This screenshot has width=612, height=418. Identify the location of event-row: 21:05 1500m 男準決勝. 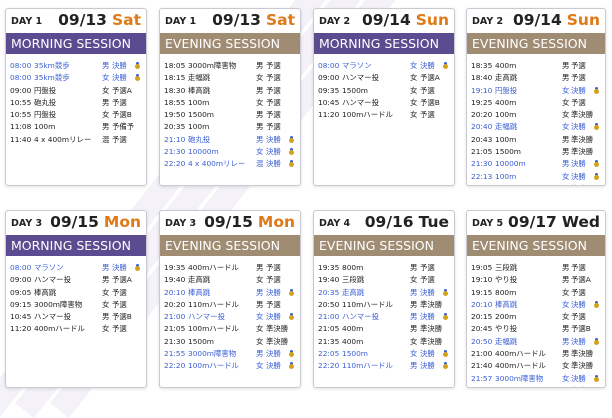
(536, 152).